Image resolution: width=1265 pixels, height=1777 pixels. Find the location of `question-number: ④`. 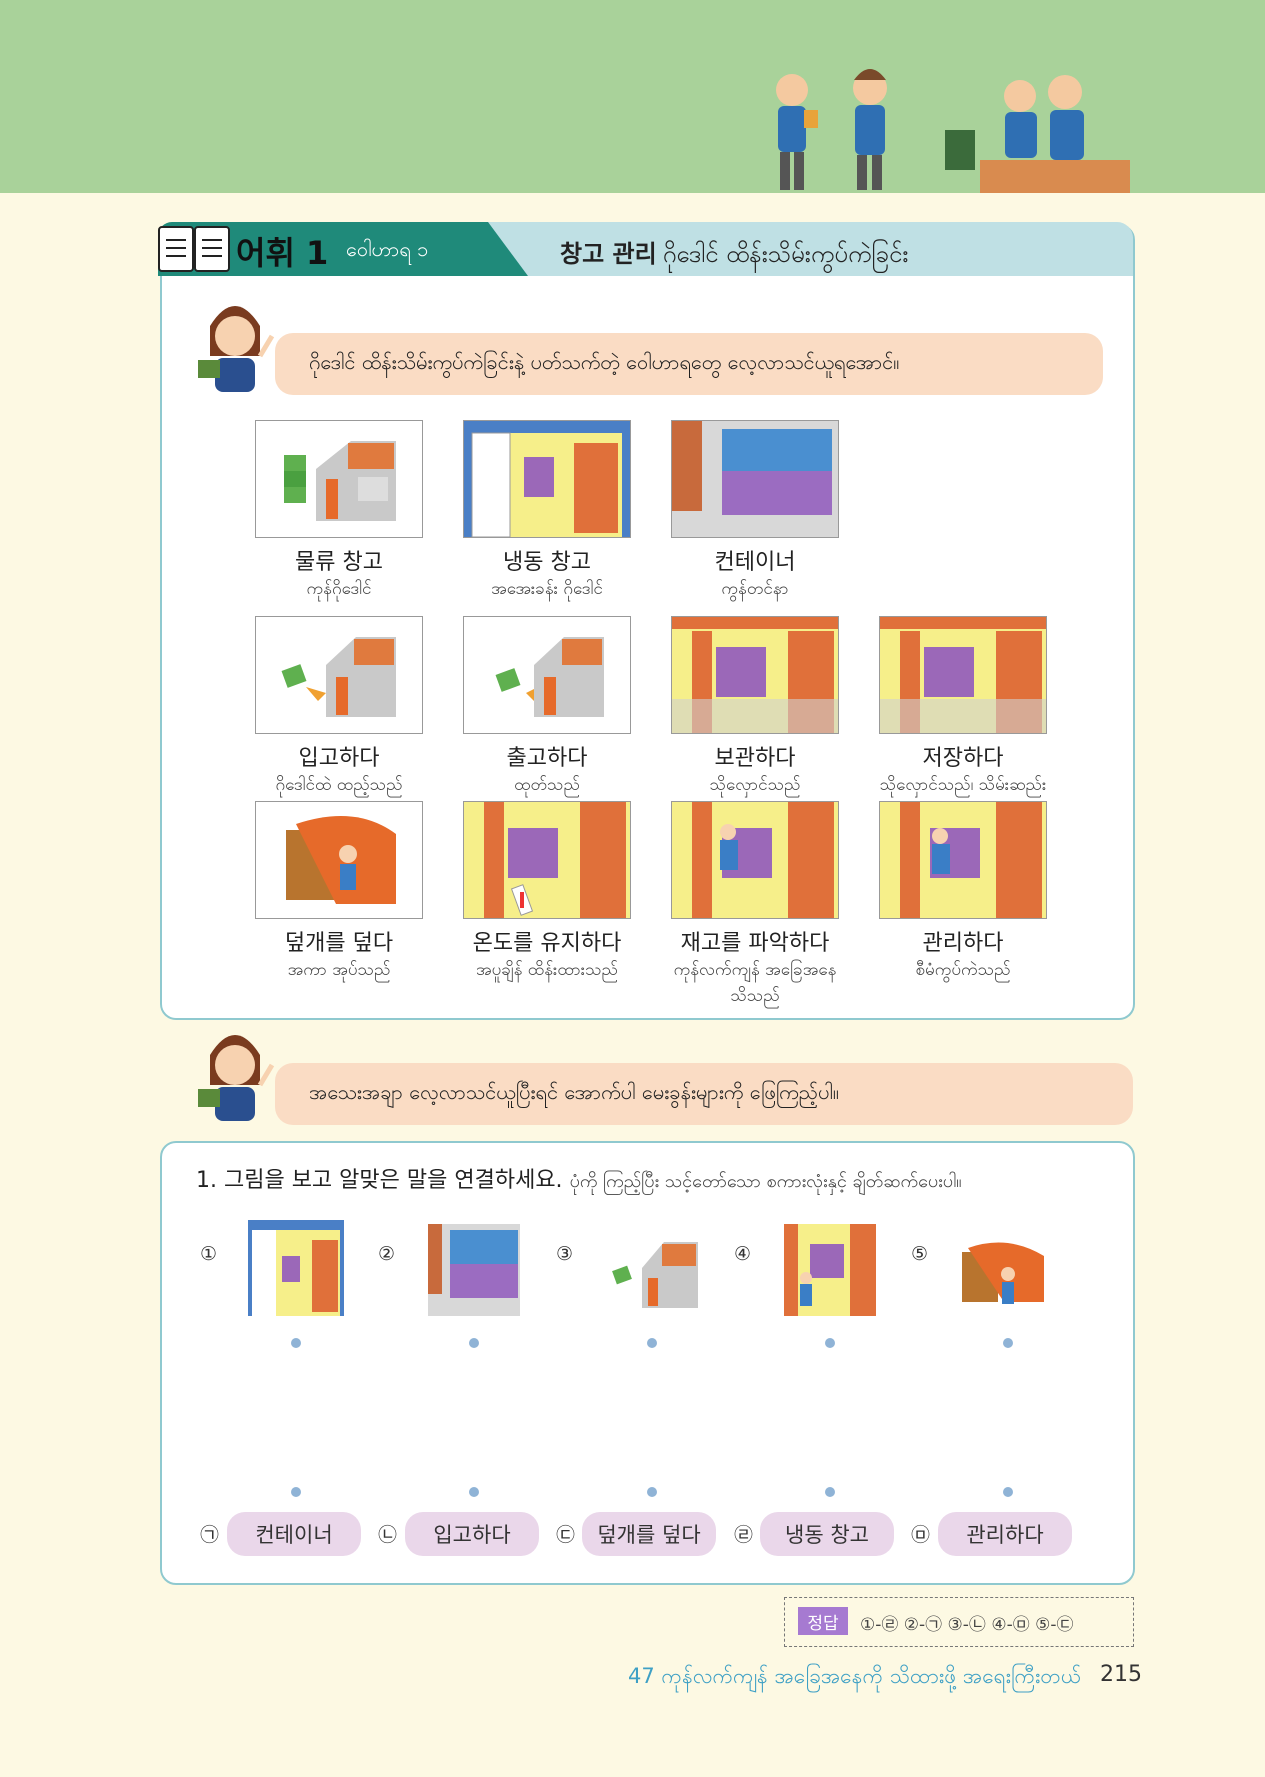

question-number: ④ is located at coordinates (743, 1254).